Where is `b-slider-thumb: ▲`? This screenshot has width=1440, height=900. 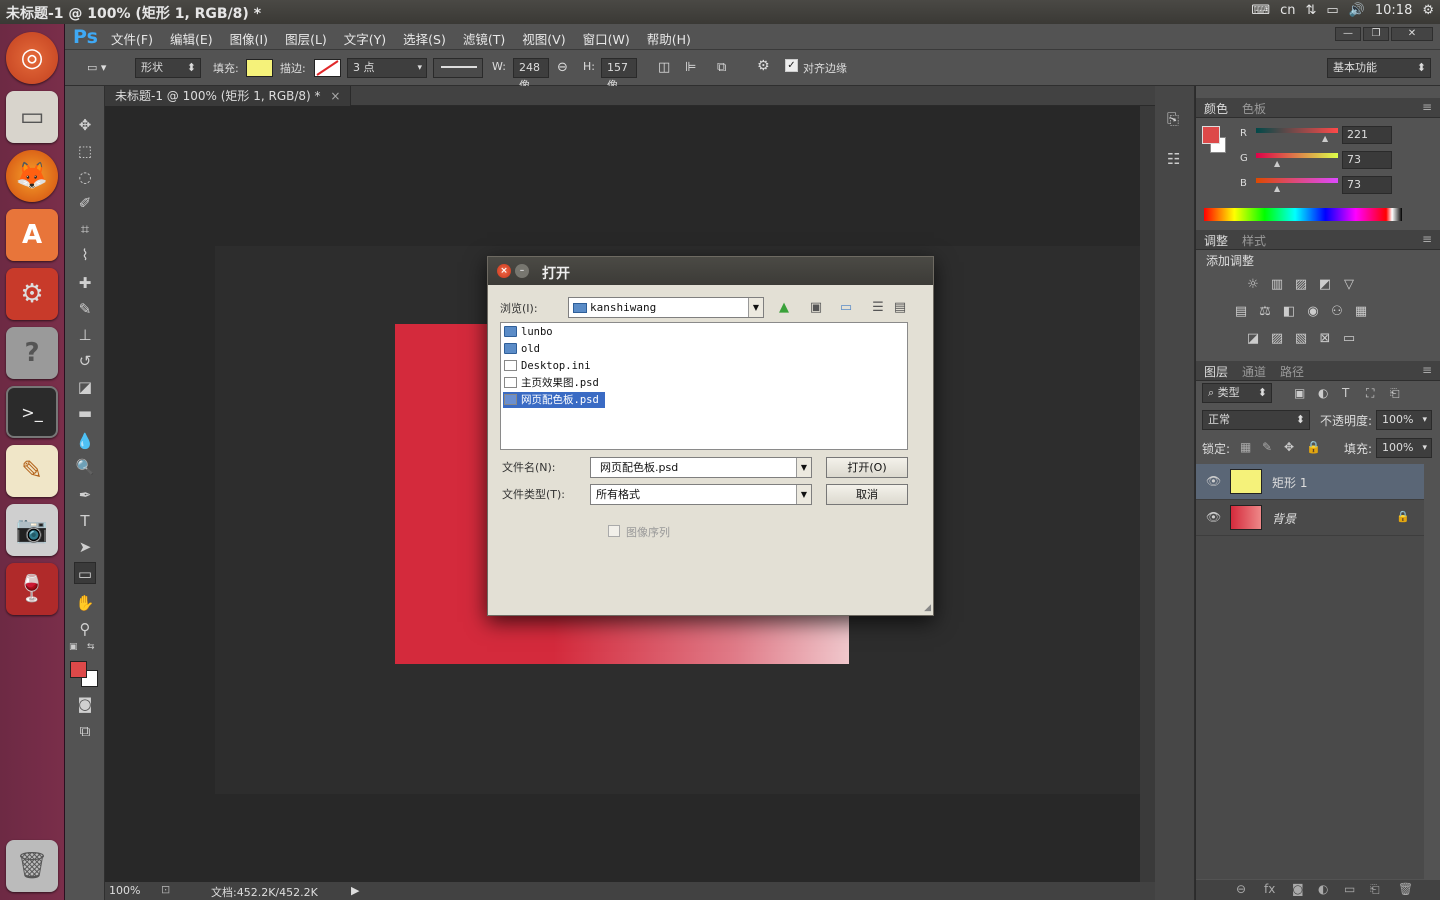
b-slider-thumb: ▲ is located at coordinates (1277, 188).